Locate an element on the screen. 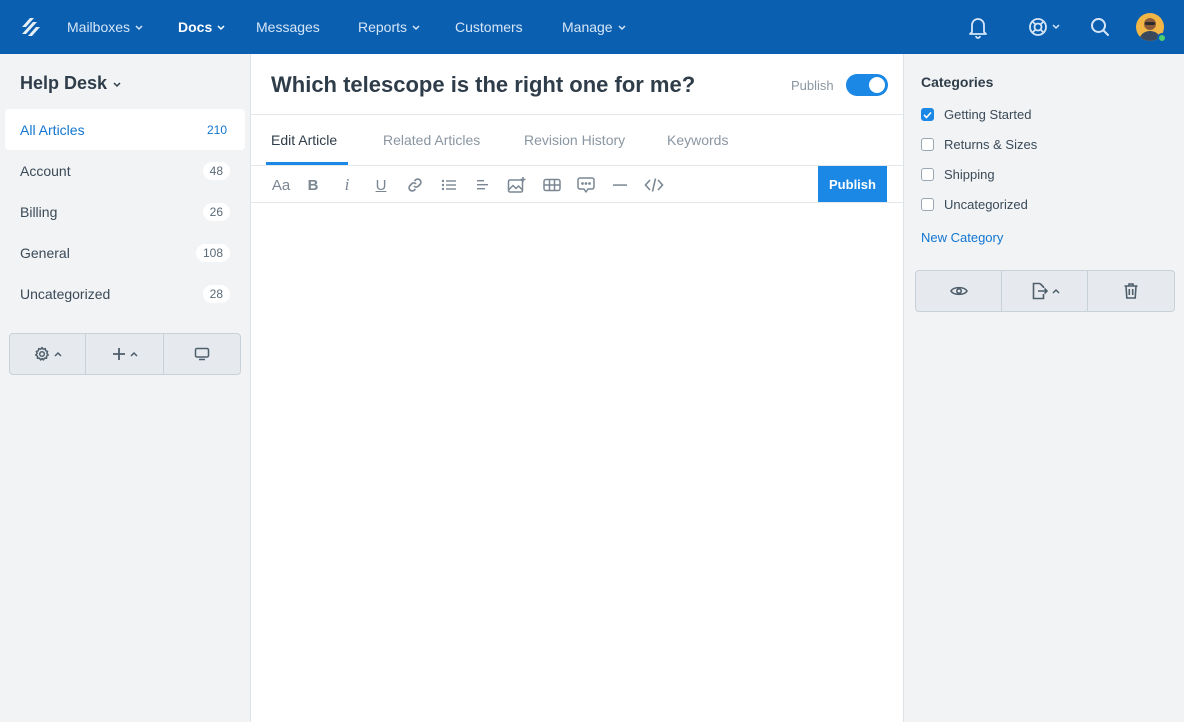 The image size is (1184, 722). site-title: Help Desk is located at coordinates (64, 83).